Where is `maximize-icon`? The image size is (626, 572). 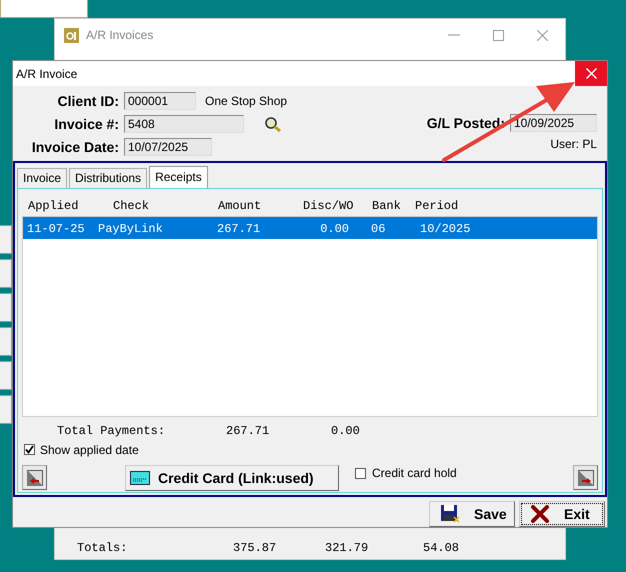 maximize-icon is located at coordinates (498, 35).